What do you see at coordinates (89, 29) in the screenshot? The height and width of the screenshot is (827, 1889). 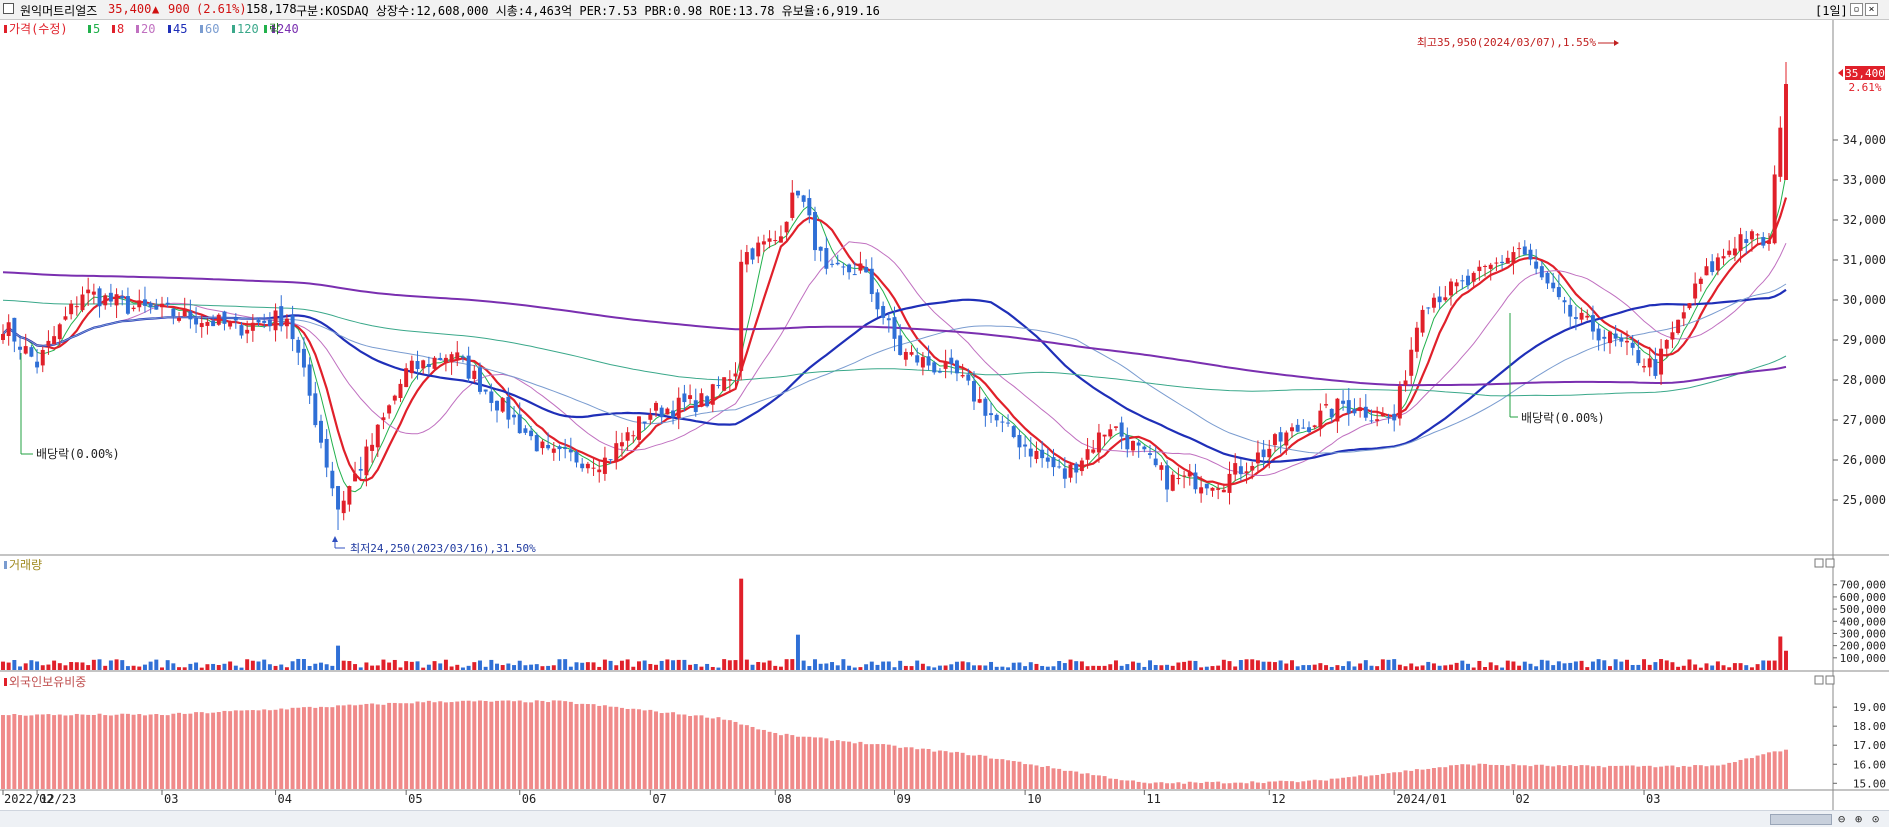 I see `legend-swatch` at bounding box center [89, 29].